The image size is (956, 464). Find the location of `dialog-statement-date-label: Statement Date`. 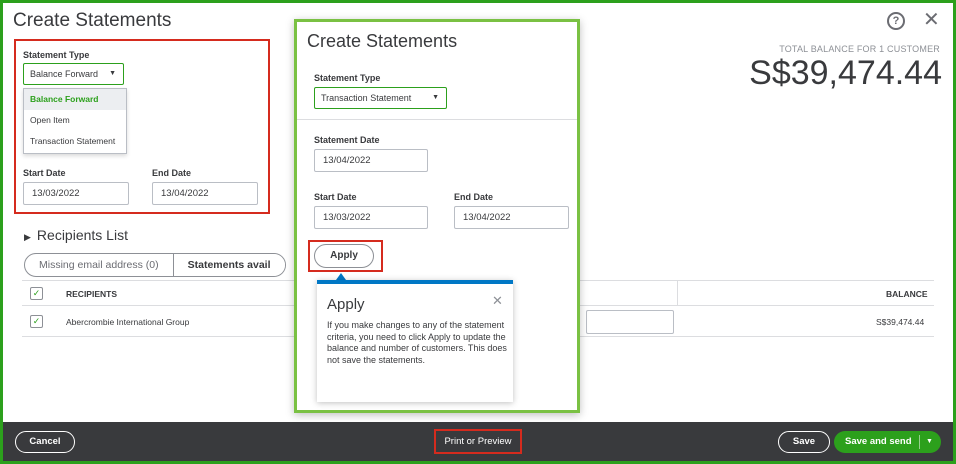

dialog-statement-date-label: Statement Date is located at coordinates (347, 140).